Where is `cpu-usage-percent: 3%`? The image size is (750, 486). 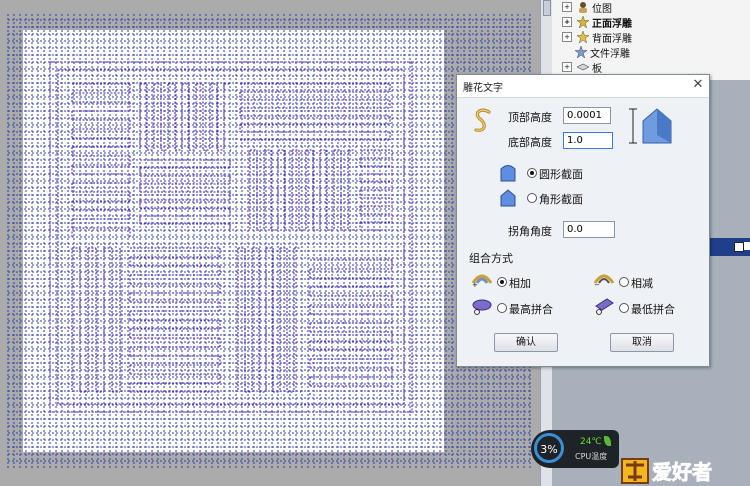 cpu-usage-percent: 3% is located at coordinates (549, 449).